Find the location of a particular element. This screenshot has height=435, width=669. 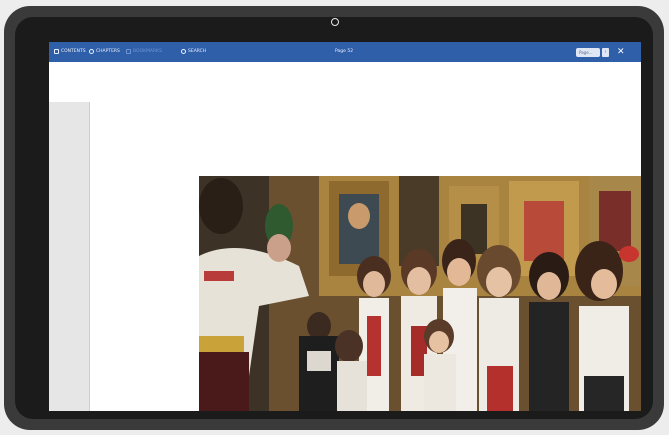

toolbar-item-bookmarks: BOOKMARKS is located at coordinates (144, 51).